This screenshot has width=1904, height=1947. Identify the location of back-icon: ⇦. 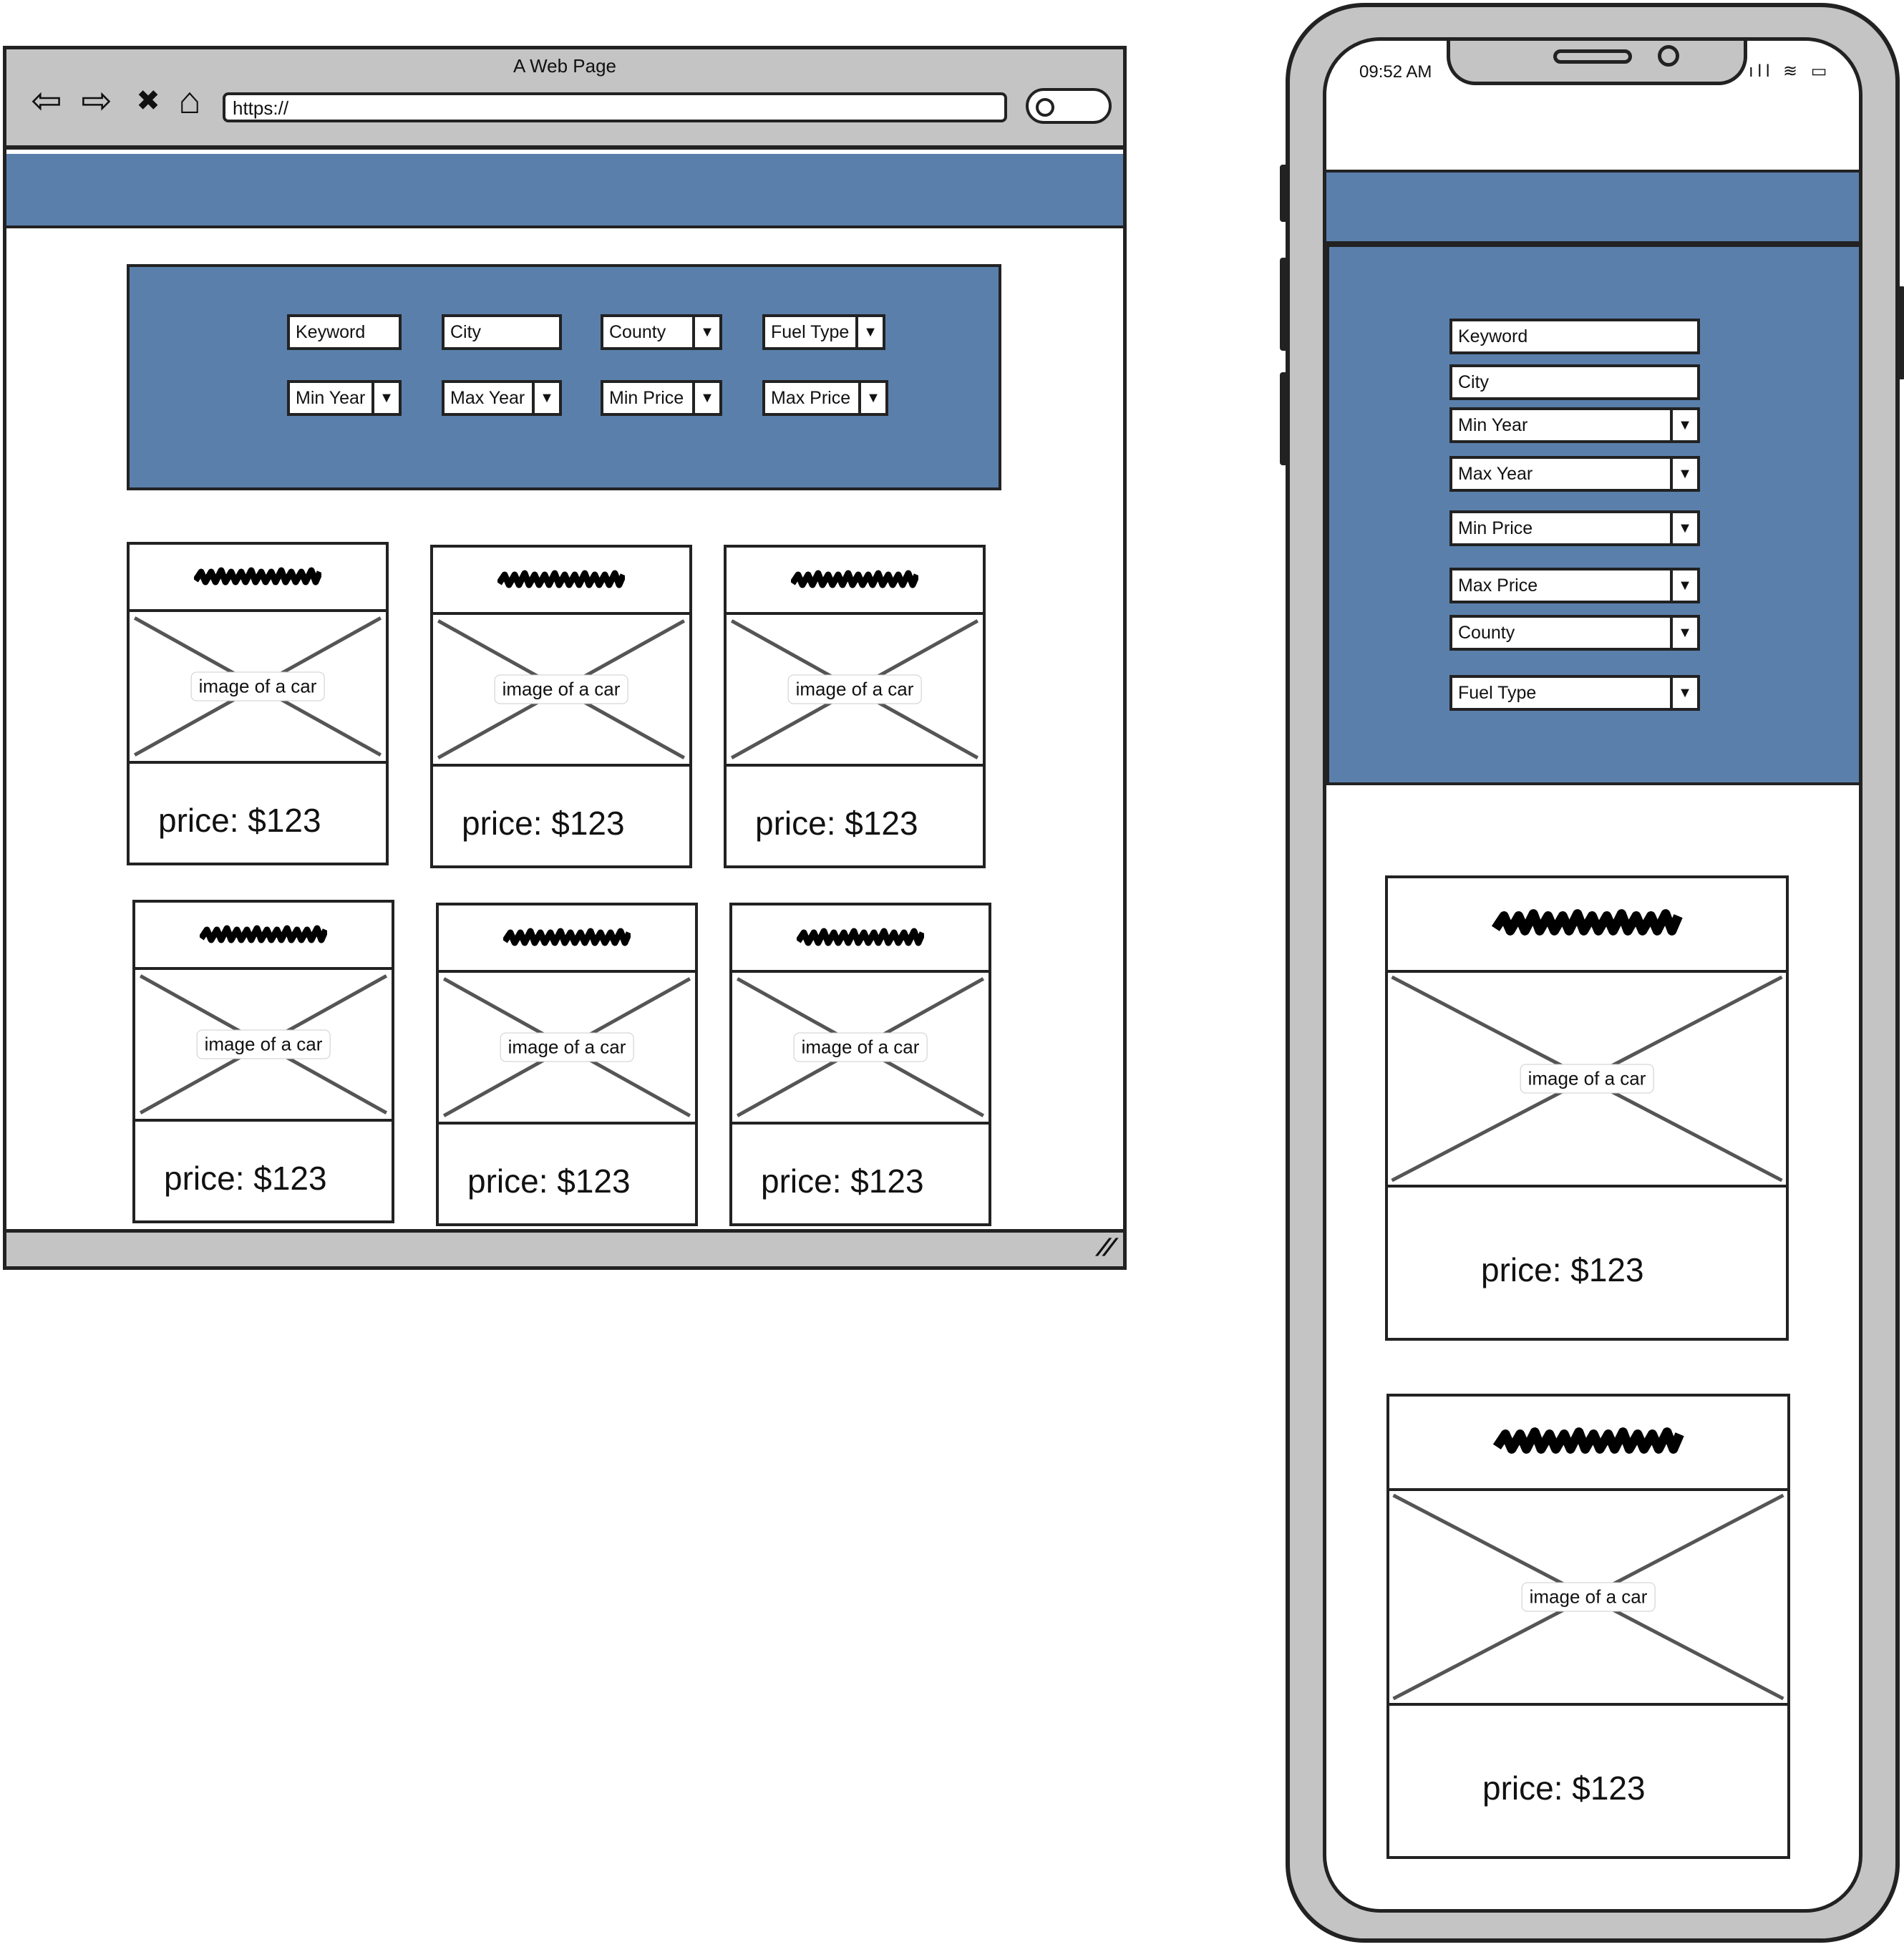
(46, 101).